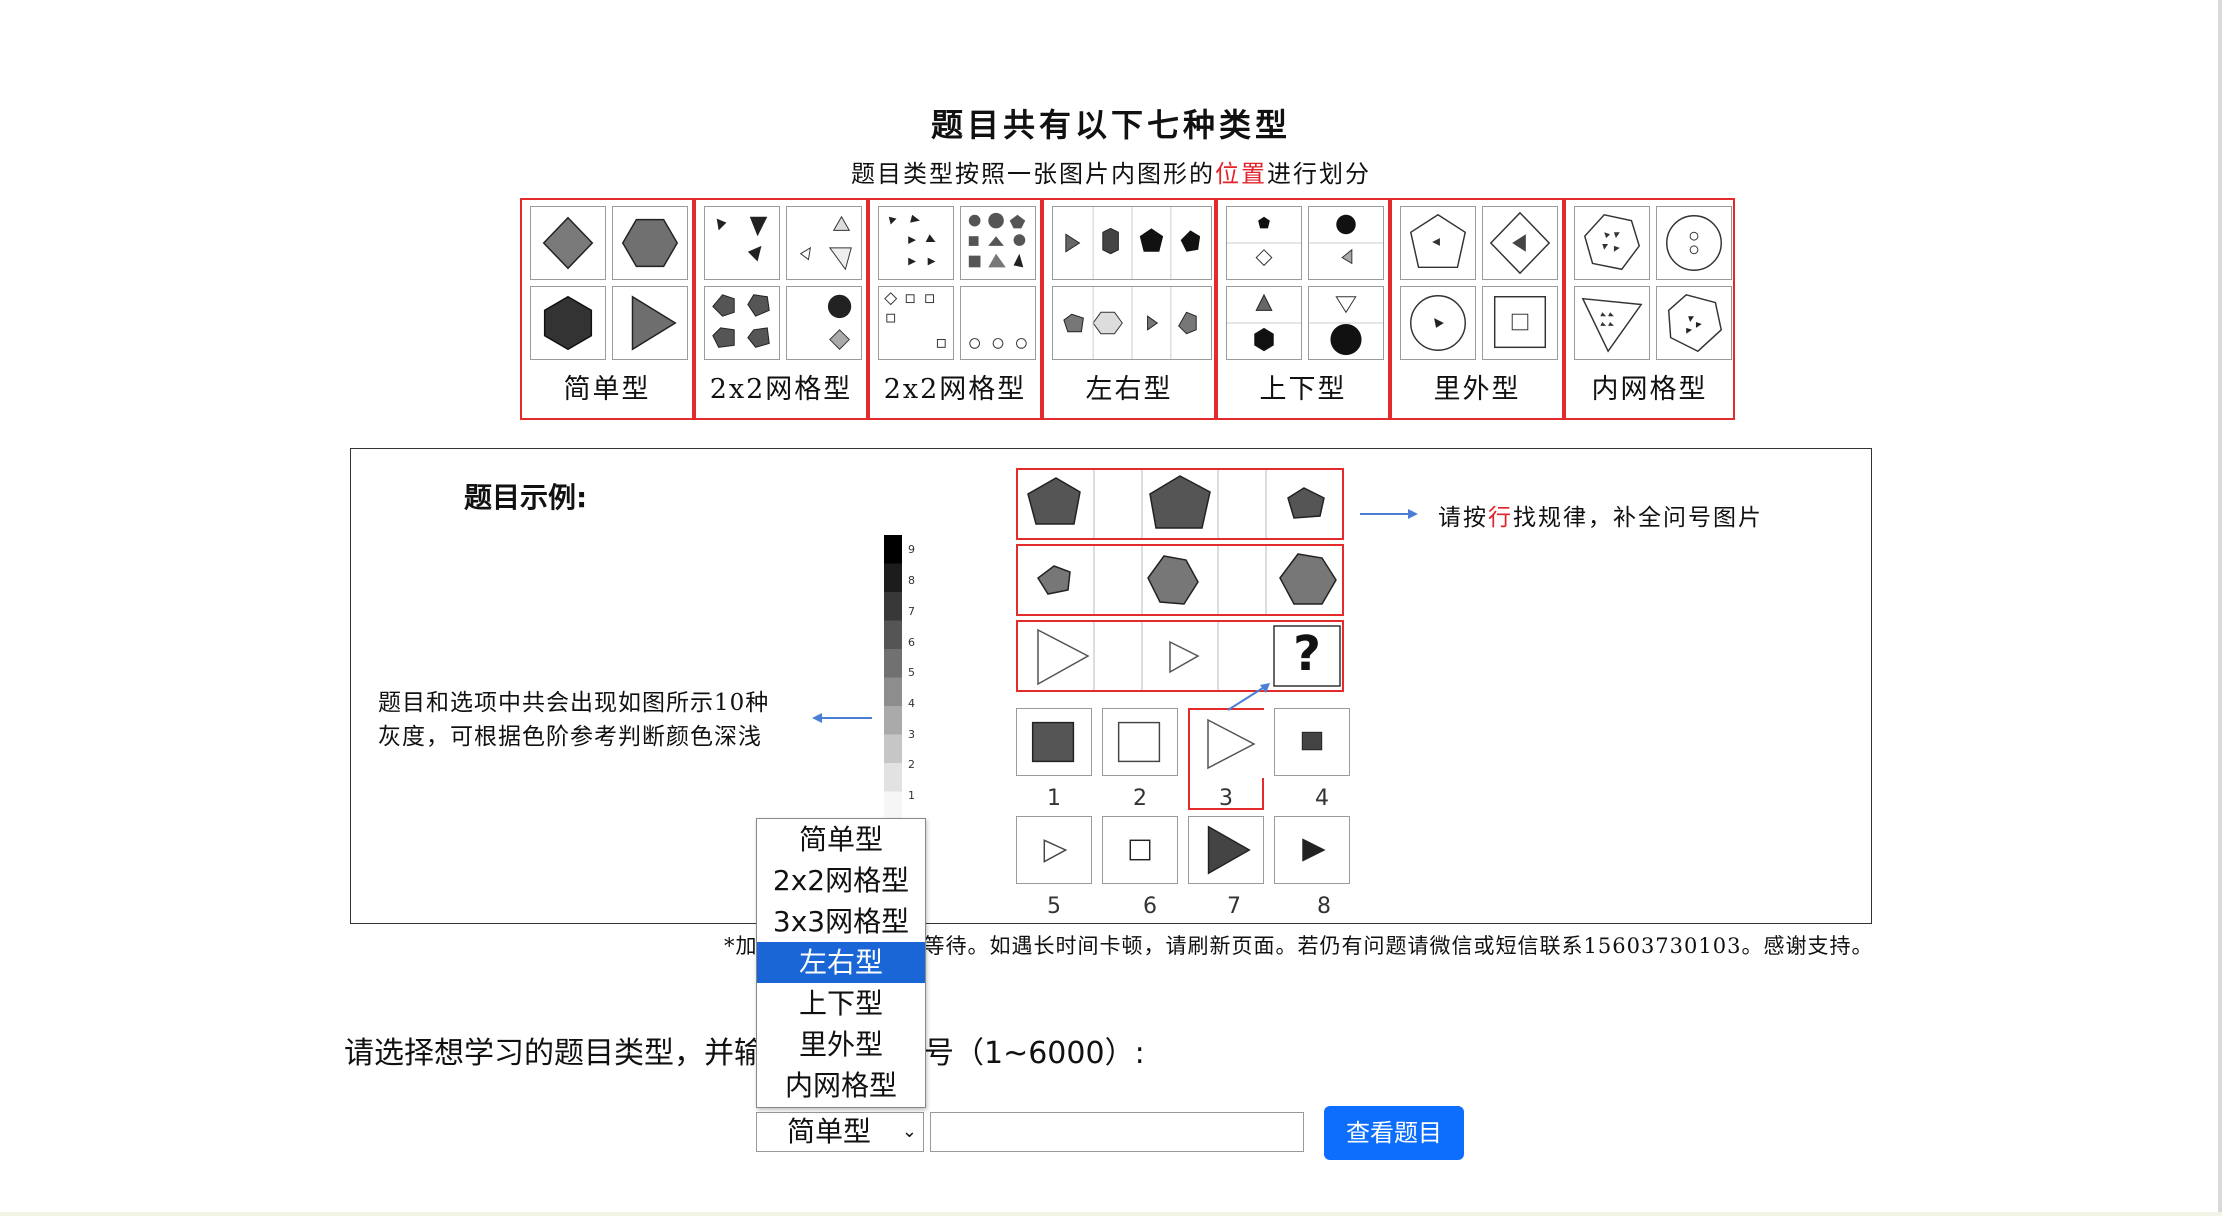  Describe the element at coordinates (911, 672) in the screenshot. I see `colorbar-tick: 5` at that location.